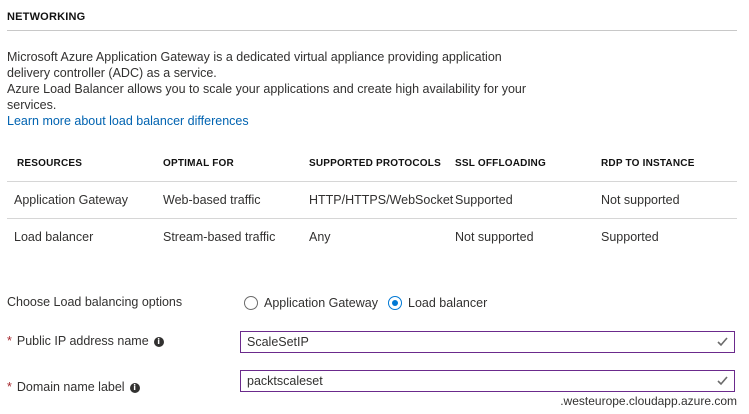 The width and height of the screenshot is (749, 414). Describe the element at coordinates (50, 163) in the screenshot. I see `header-resources: RESOURCES` at that location.